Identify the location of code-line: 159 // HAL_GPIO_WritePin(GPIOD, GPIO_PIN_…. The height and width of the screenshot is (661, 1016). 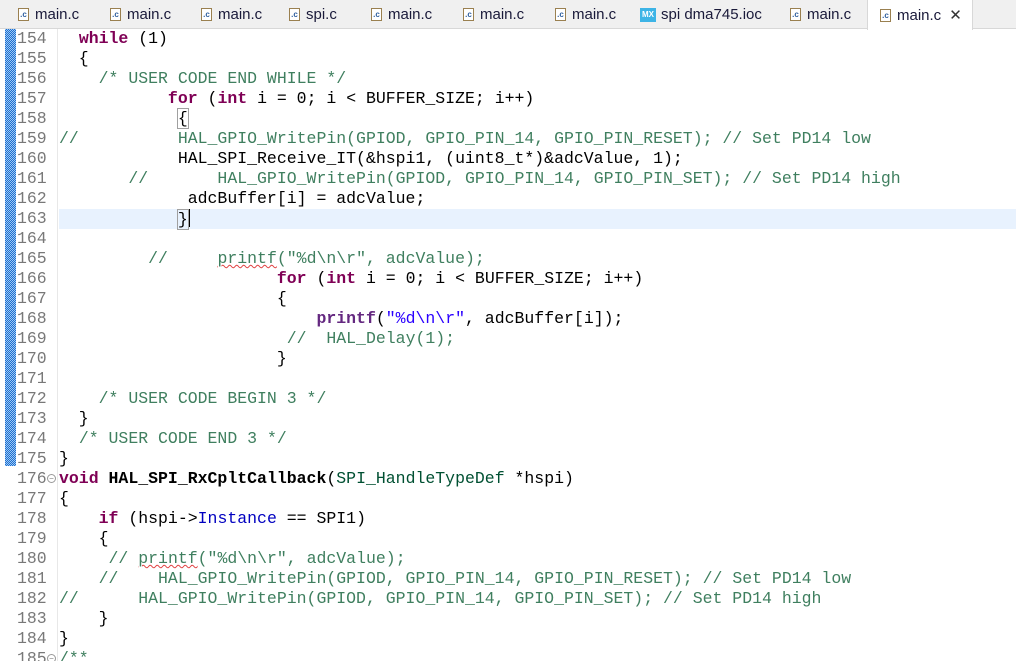
(508, 139).